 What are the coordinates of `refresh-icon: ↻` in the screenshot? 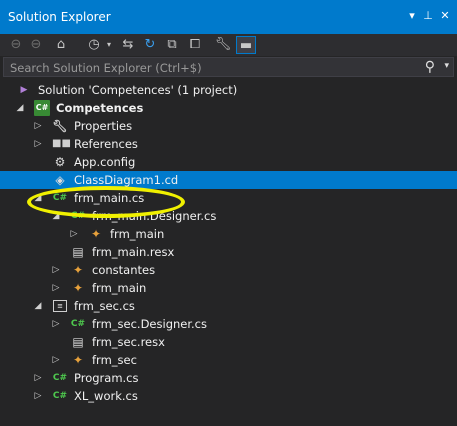 It's located at (150, 45).